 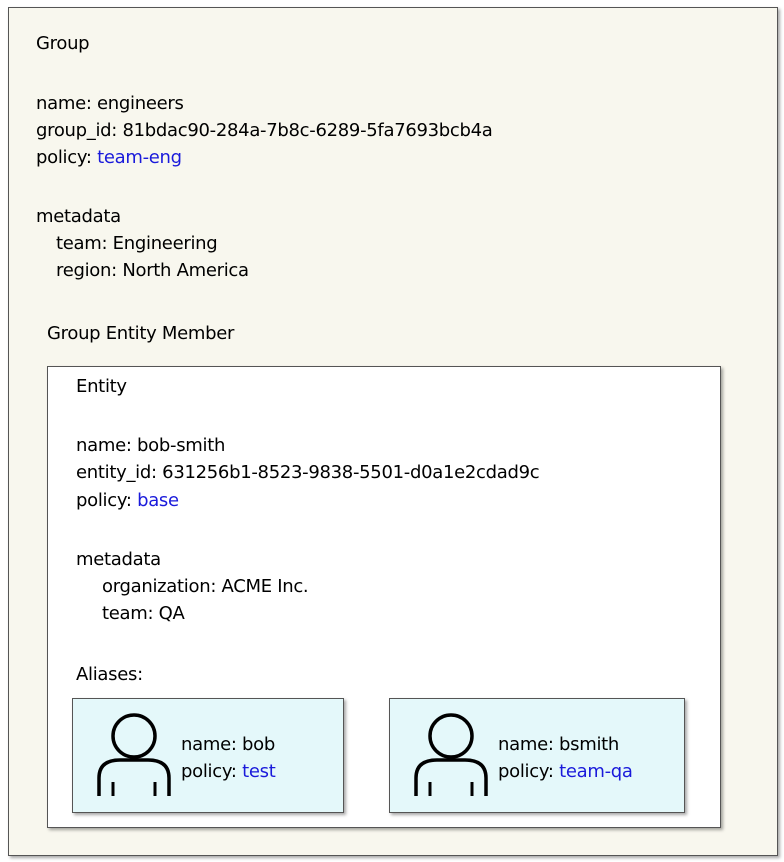 What do you see at coordinates (158, 500) in the screenshot?
I see `entity-policy-link: base` at bounding box center [158, 500].